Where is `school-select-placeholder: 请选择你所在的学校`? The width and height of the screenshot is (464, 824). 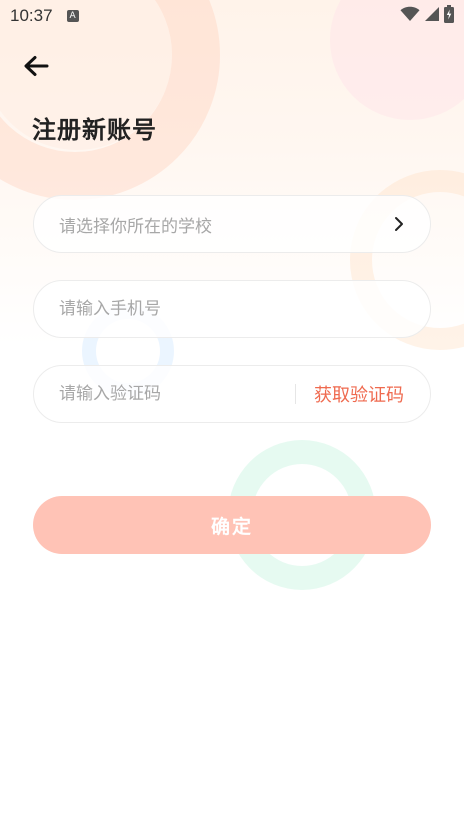
school-select-placeholder: 请选择你所在的学校 is located at coordinates (135, 226).